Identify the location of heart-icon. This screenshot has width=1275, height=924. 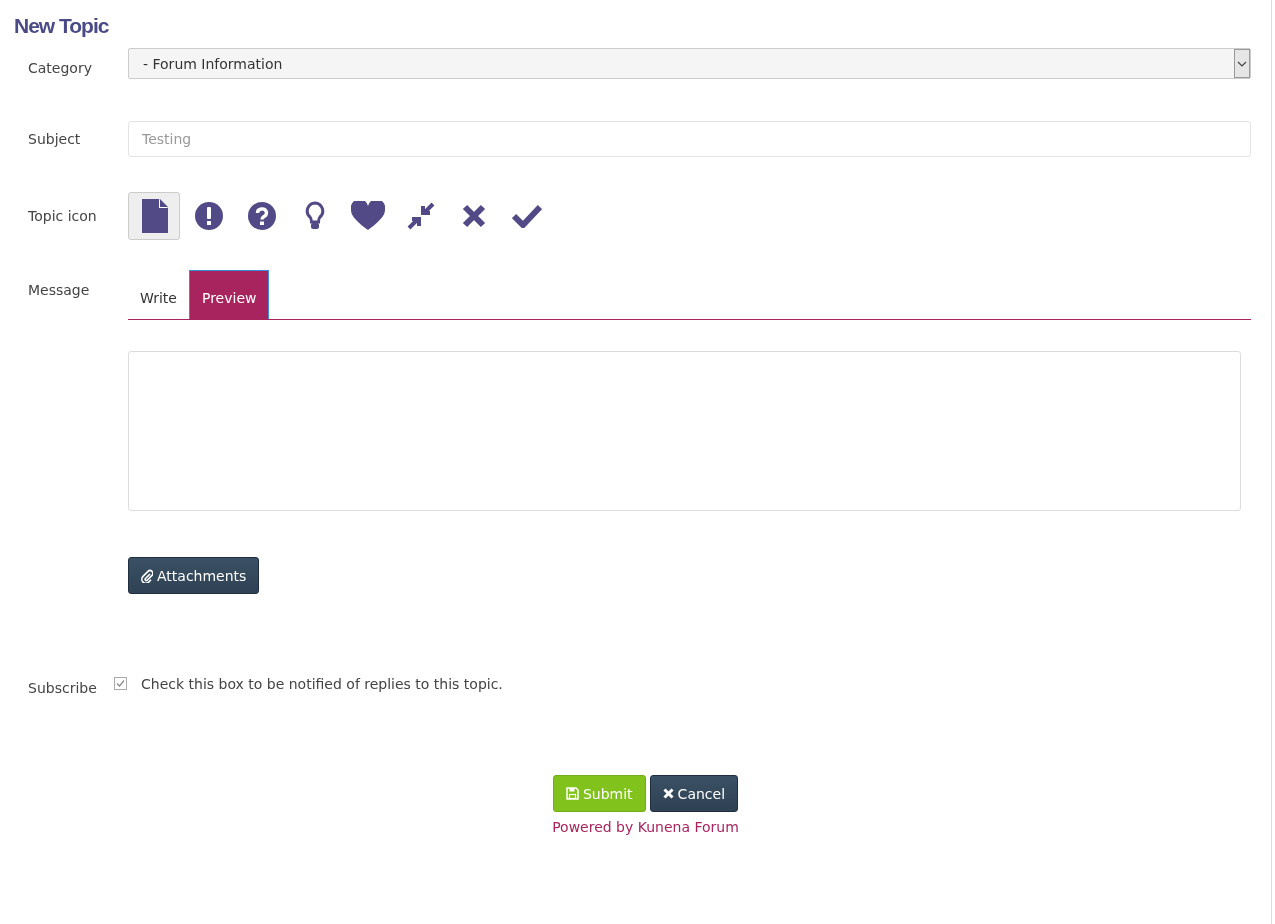
(367, 216).